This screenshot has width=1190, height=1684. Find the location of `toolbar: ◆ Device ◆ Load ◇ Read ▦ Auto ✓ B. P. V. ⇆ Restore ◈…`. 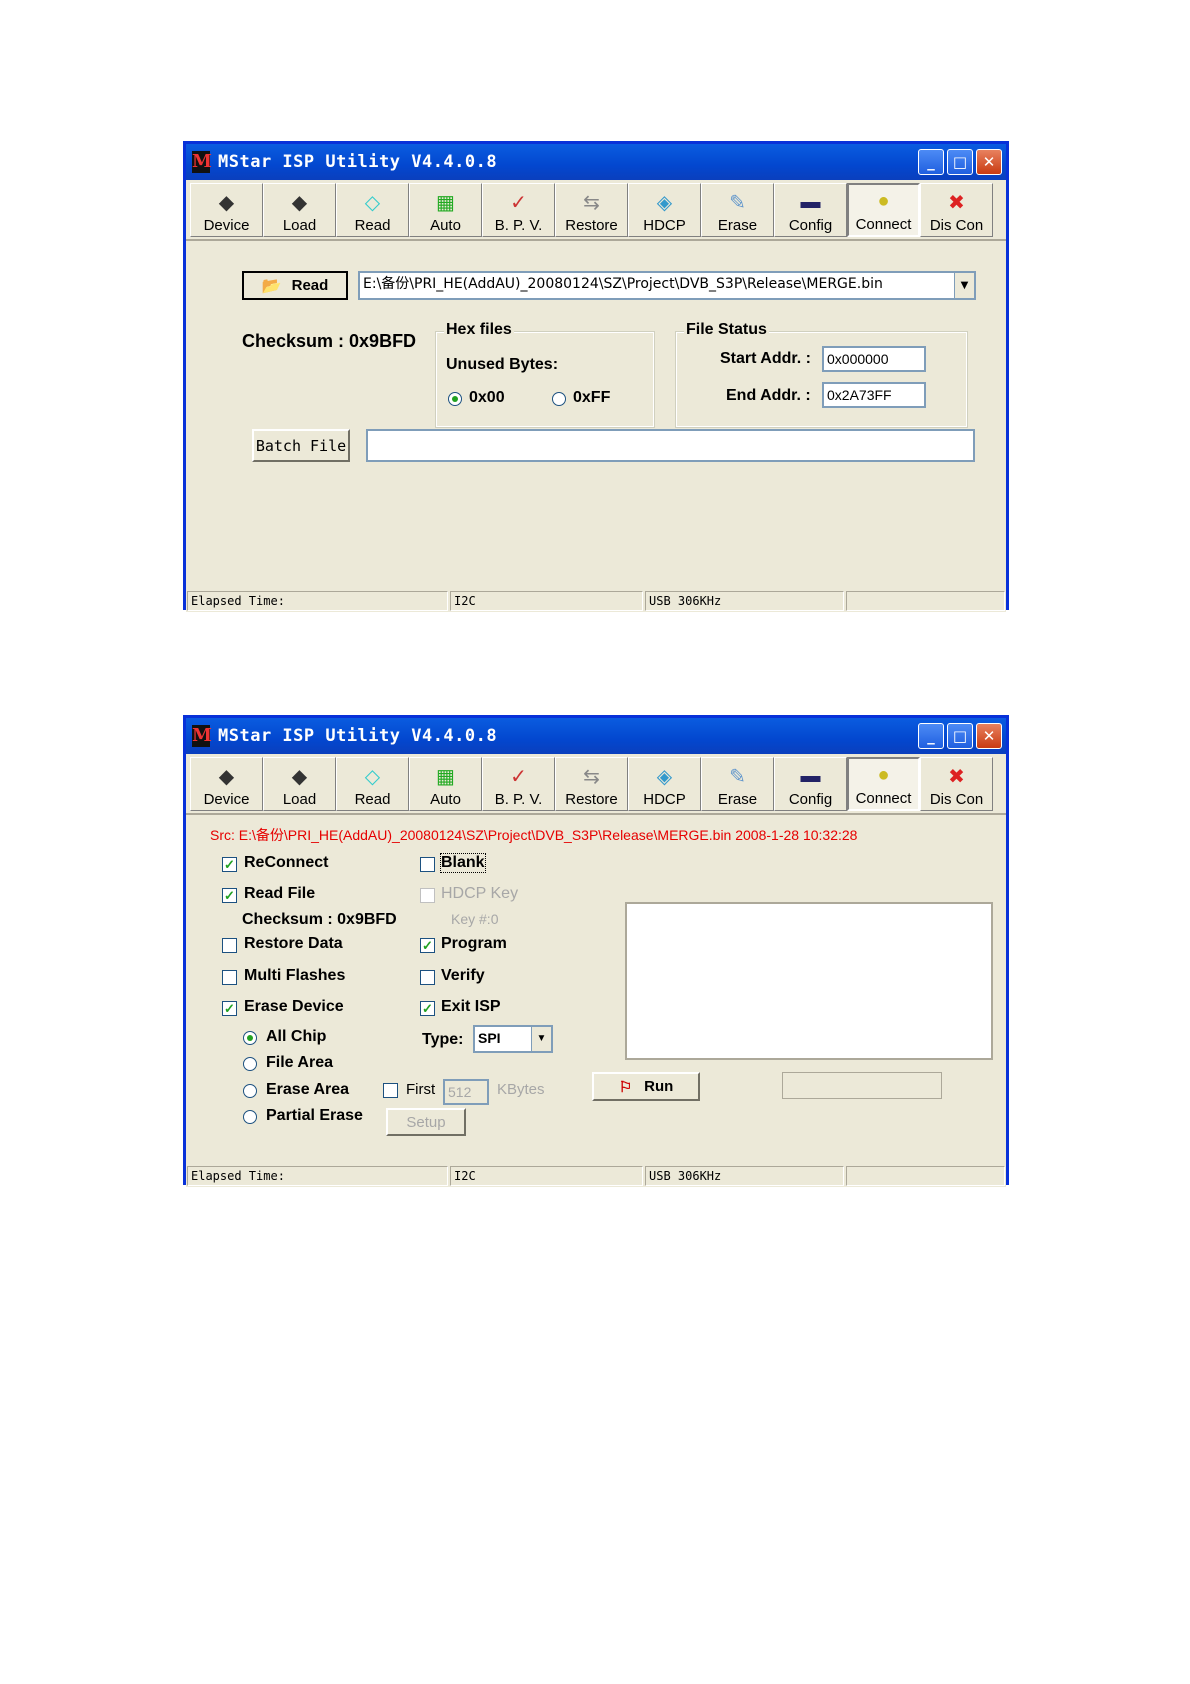

toolbar: ◆ Device ◆ Load ◇ Read ▦ Auto ✓ B. P. V. ⇆ Restore ◈… is located at coordinates (596, 784).